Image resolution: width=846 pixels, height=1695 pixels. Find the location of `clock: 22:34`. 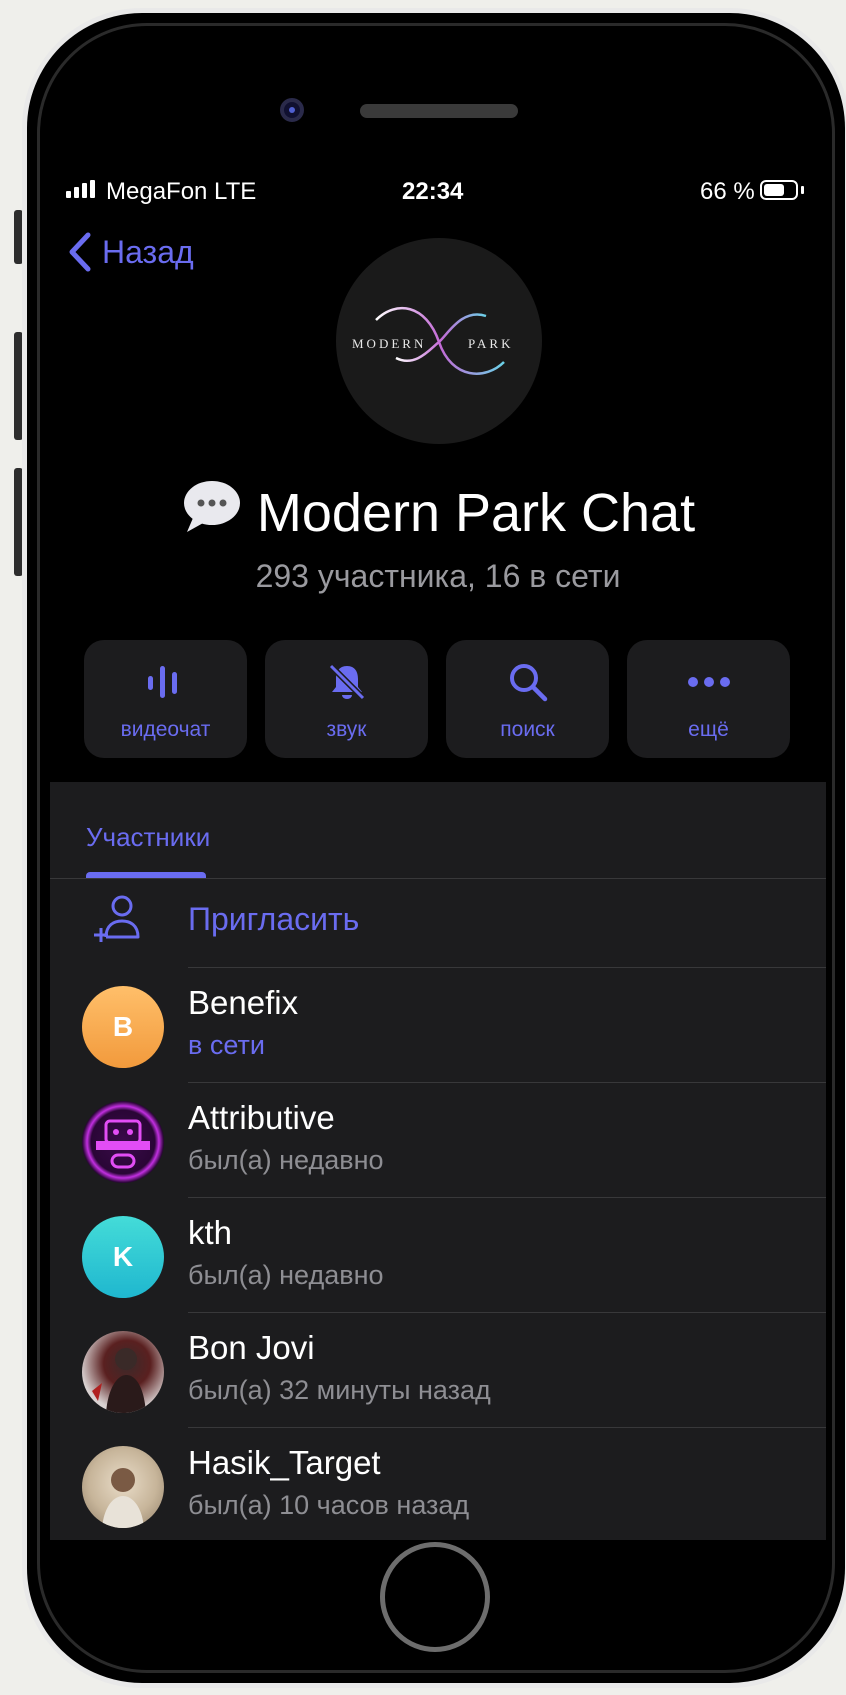

clock: 22:34 is located at coordinates (433, 191).